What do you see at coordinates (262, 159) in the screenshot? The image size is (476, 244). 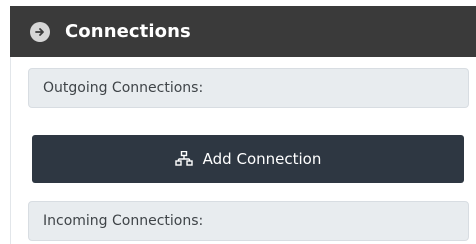 I see `add-connection-label: Add Connection` at bounding box center [262, 159].